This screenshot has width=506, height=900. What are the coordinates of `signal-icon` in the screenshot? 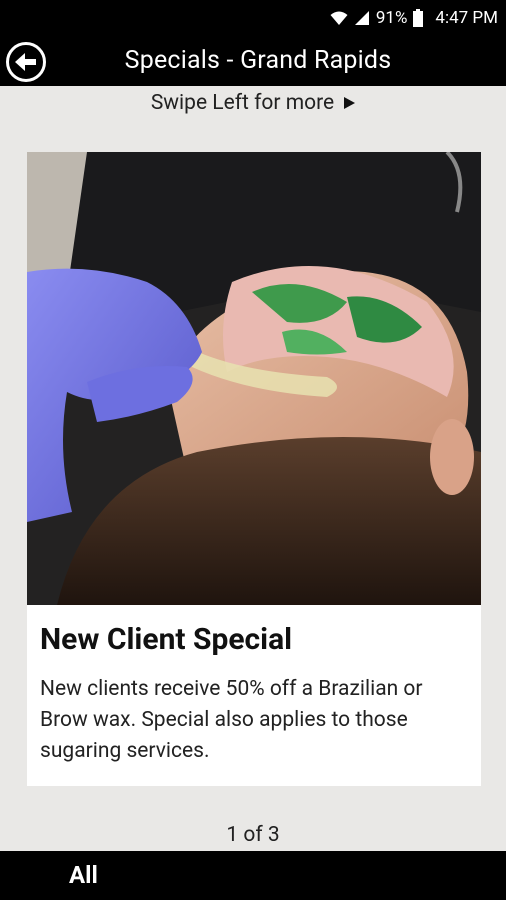 It's located at (362, 18).